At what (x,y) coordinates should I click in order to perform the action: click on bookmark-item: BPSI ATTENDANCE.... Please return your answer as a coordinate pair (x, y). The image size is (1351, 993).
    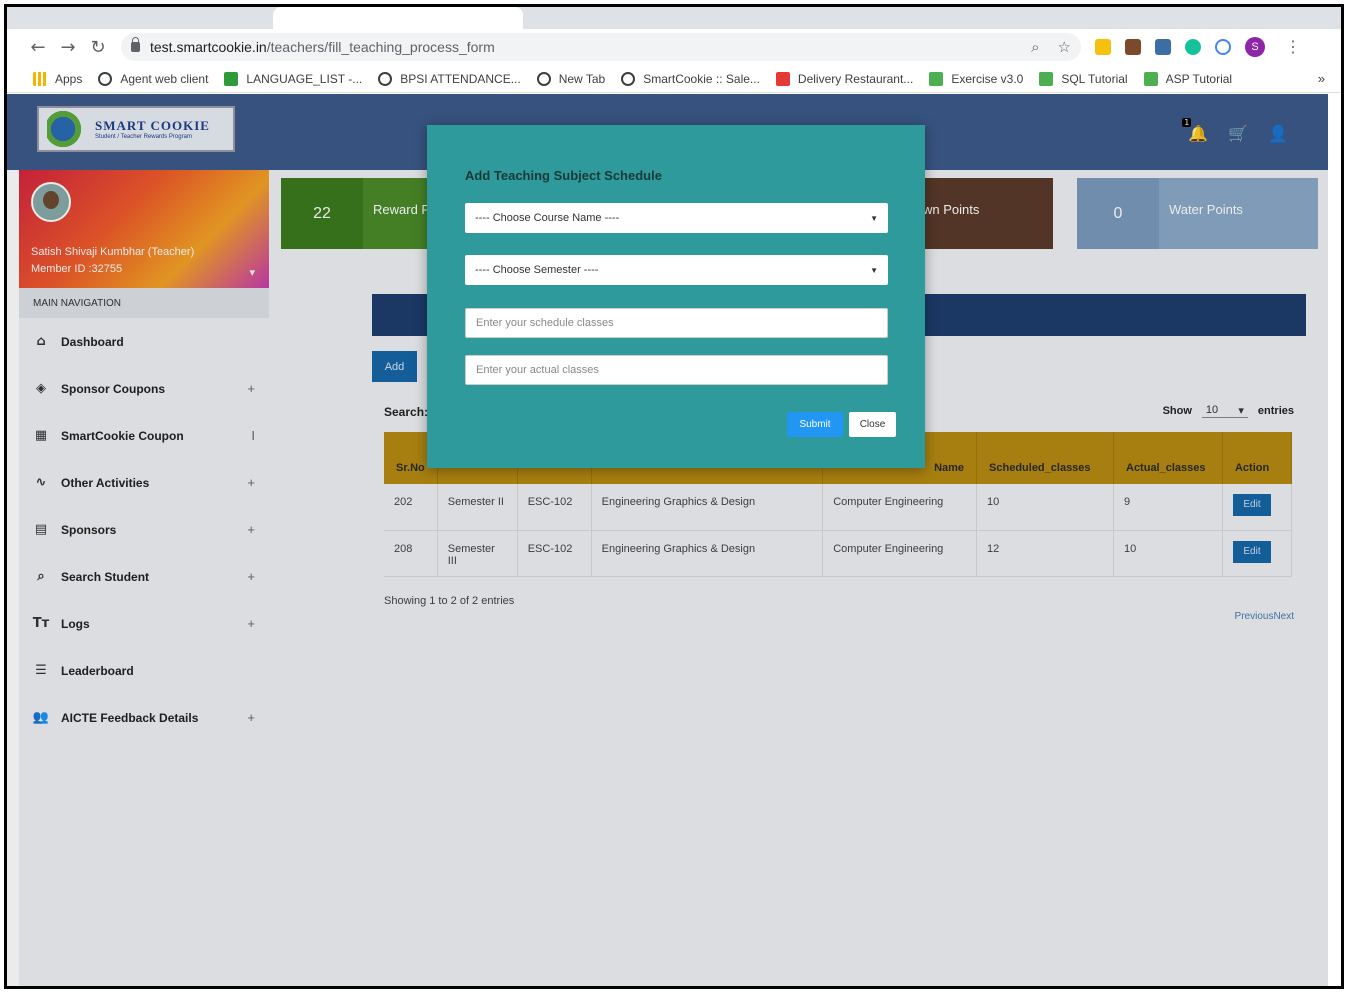
    Looking at the image, I should click on (449, 78).